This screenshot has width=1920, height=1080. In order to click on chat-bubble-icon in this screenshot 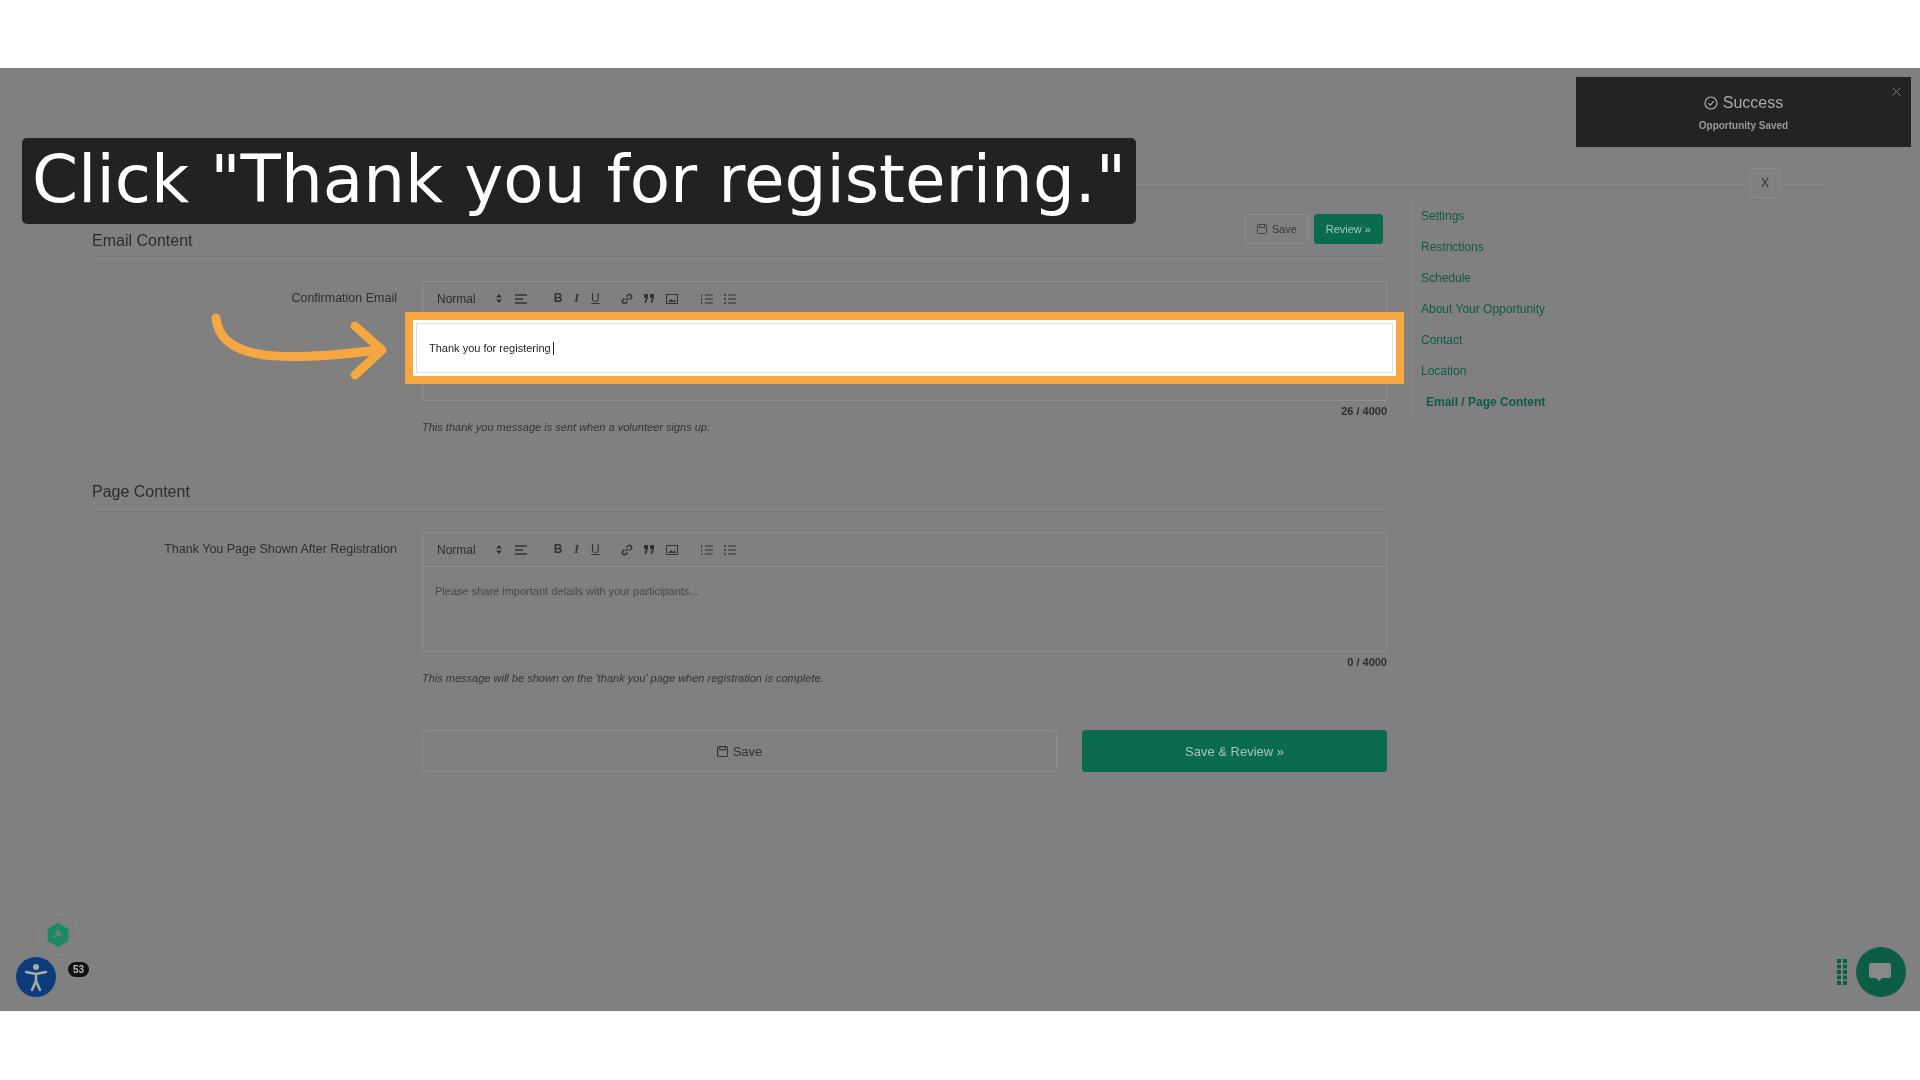, I will do `click(1881, 972)`.